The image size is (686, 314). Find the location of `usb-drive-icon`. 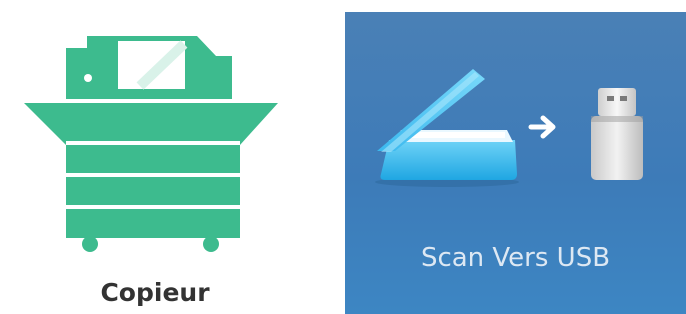

usb-drive-icon is located at coordinates (617, 134).